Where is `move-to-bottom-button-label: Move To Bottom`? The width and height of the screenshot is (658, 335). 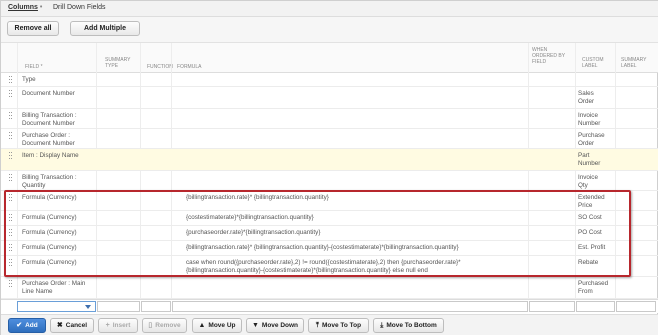
move-to-bottom-button-label: Move To Bottom is located at coordinates (411, 325).